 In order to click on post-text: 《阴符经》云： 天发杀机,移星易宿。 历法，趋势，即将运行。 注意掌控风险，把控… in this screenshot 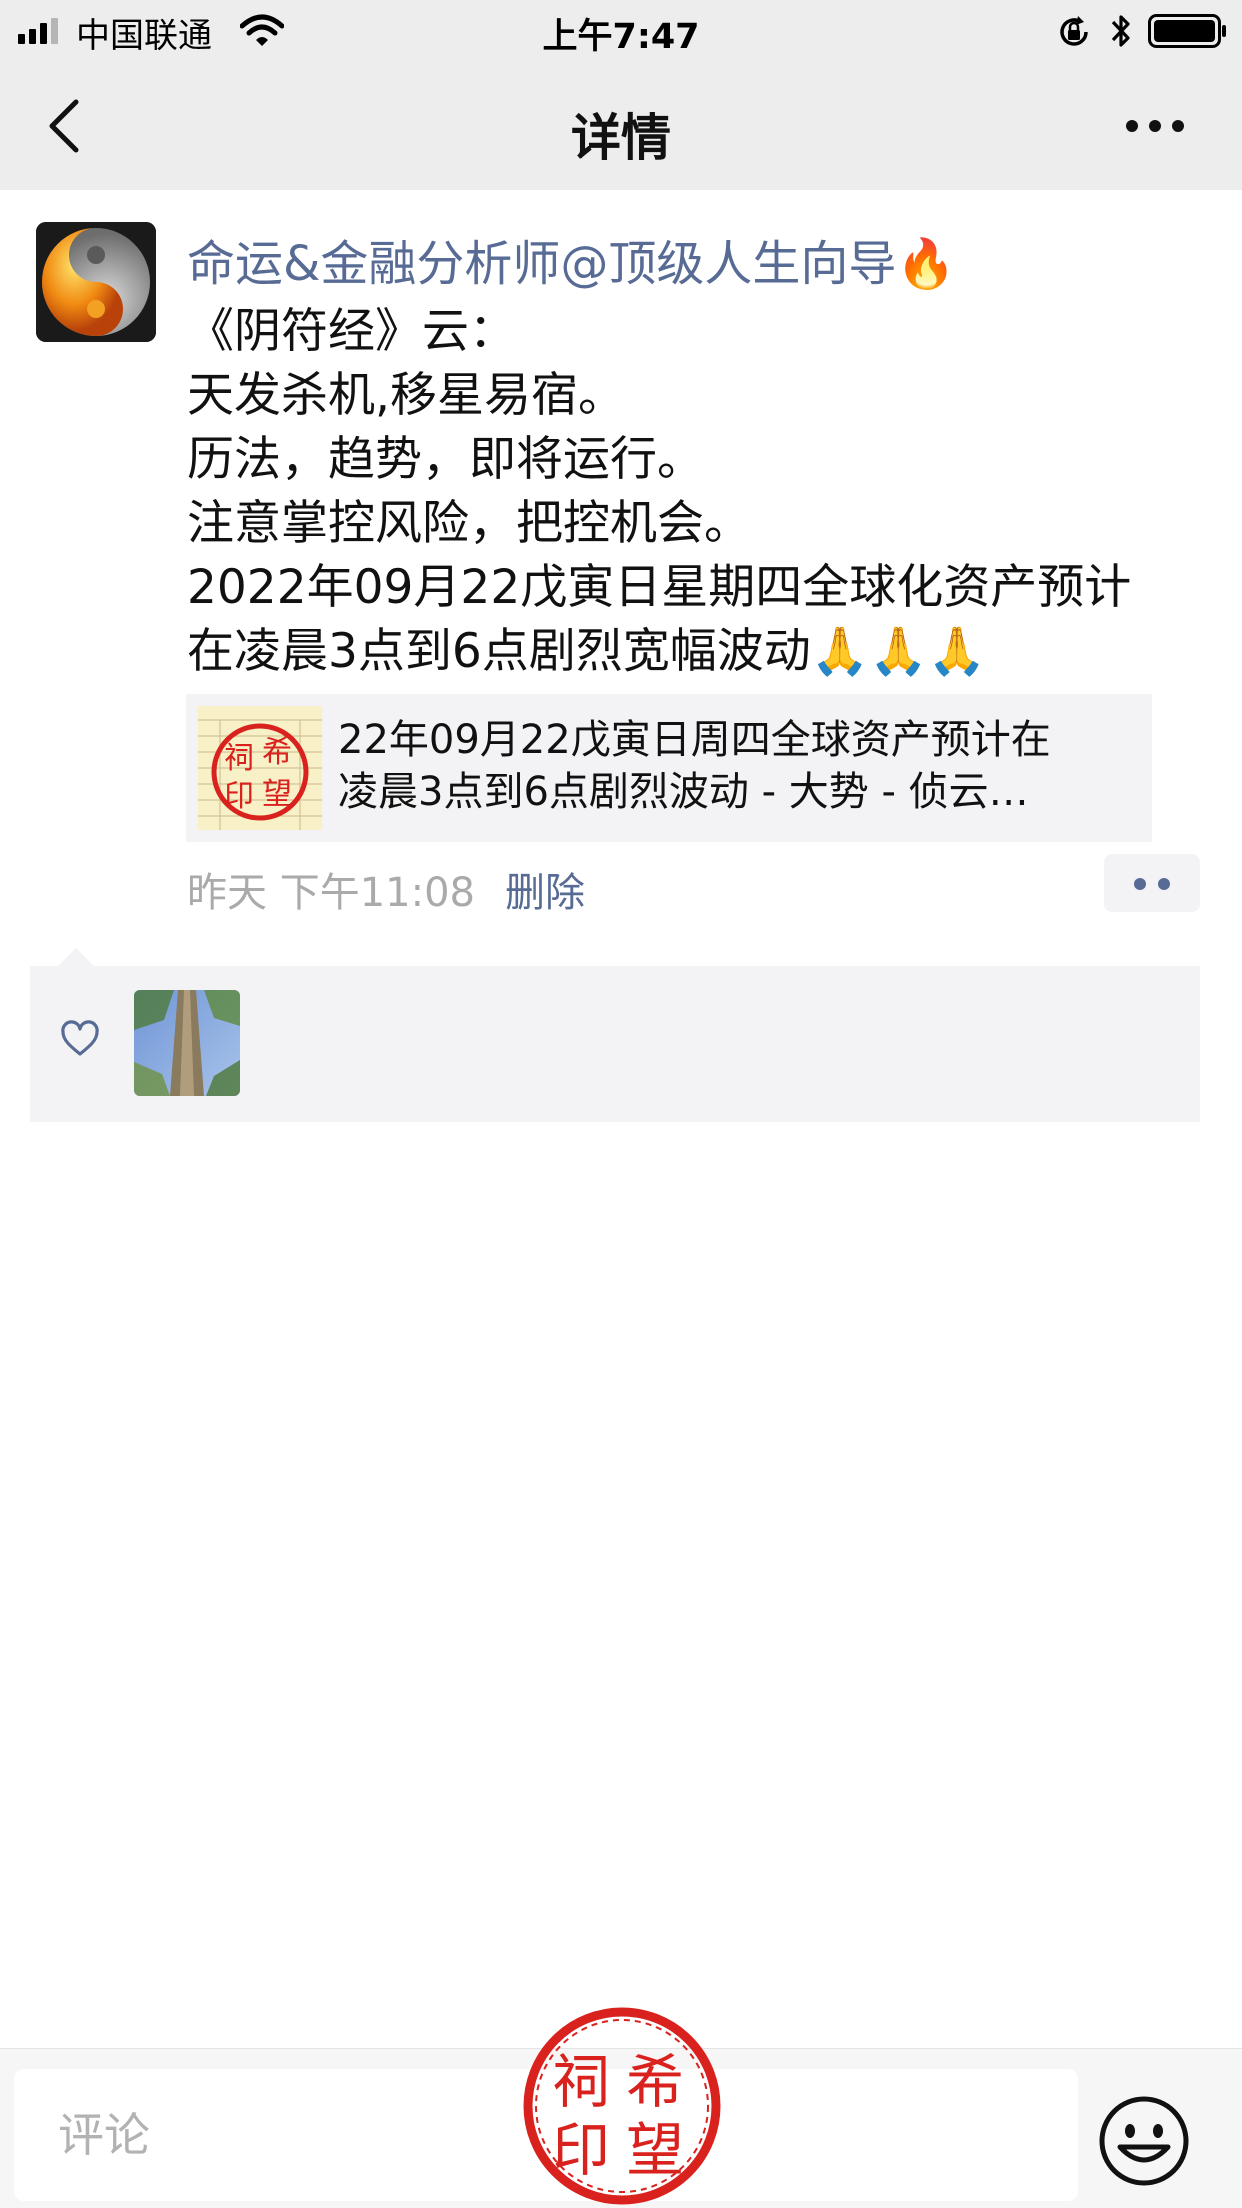, I will do `click(707, 492)`.